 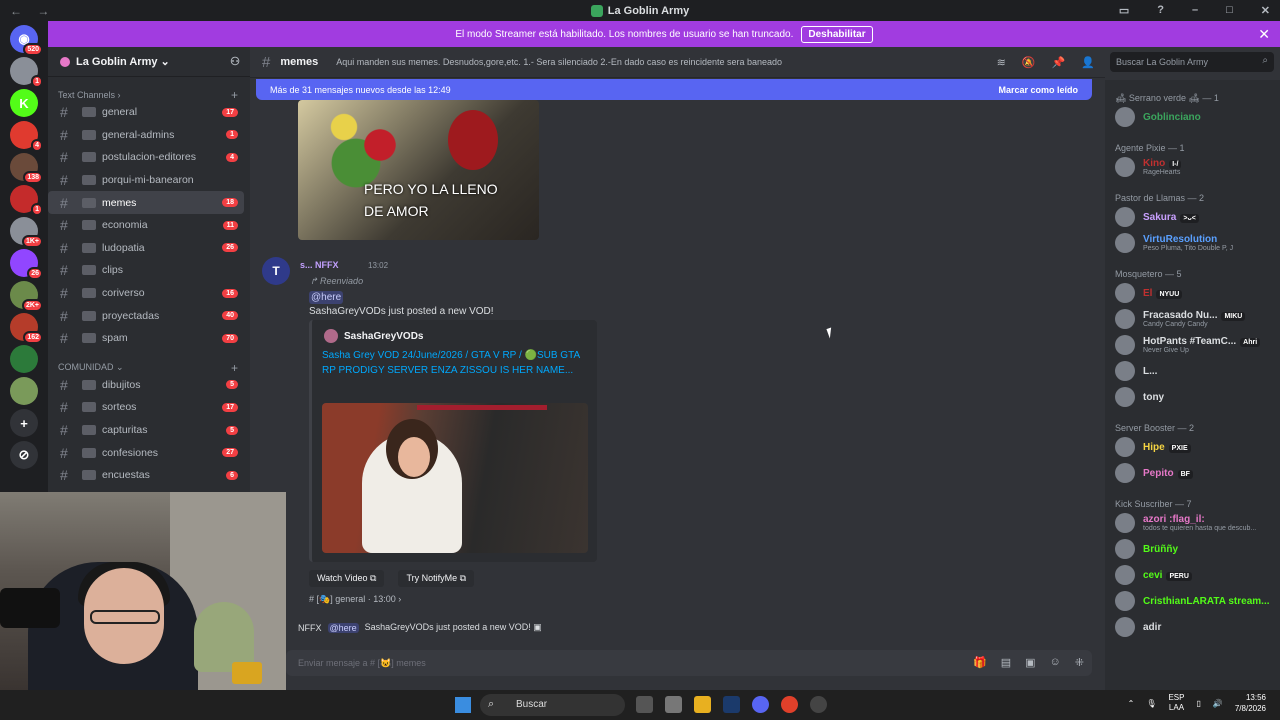 I want to click on message-composer: Enviar mensaje a # [😺] memes 🎁 ▤ ▣ ☺ ⁜, so click(x=689, y=663).